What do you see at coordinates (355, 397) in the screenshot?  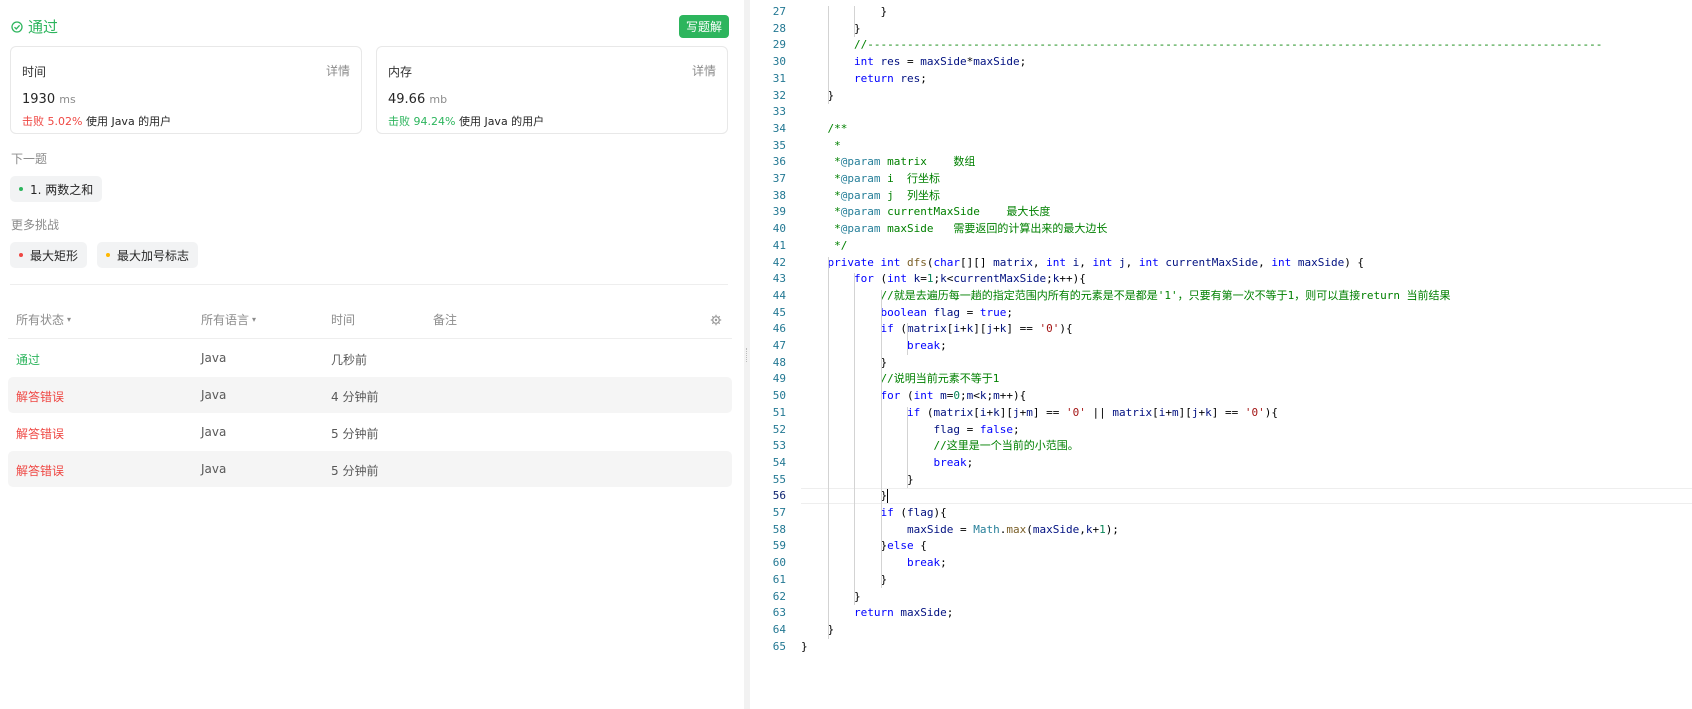 I see `row-time: 4 分钟前` at bounding box center [355, 397].